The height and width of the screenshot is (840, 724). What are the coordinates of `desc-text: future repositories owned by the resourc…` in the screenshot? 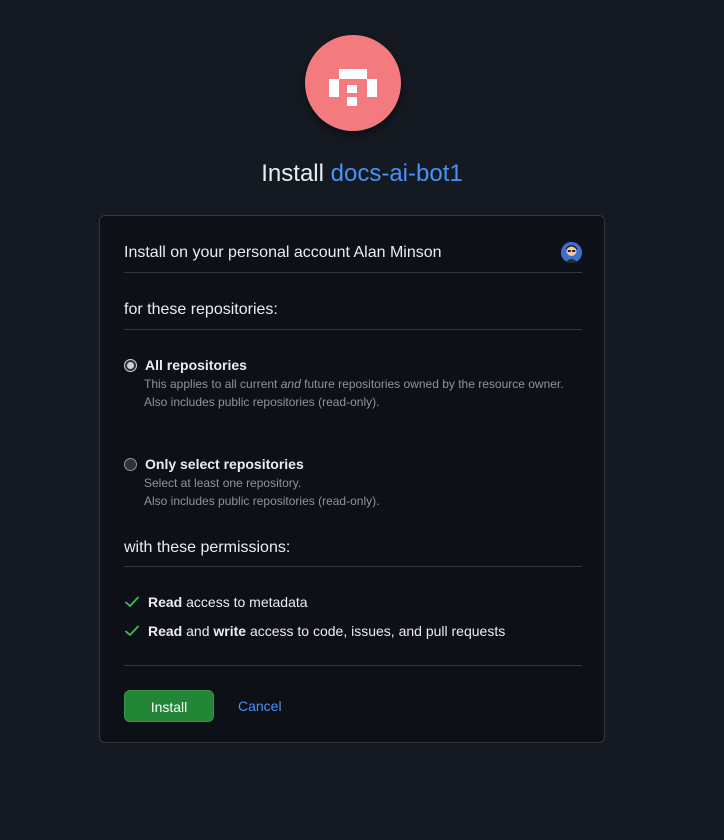 It's located at (434, 384).